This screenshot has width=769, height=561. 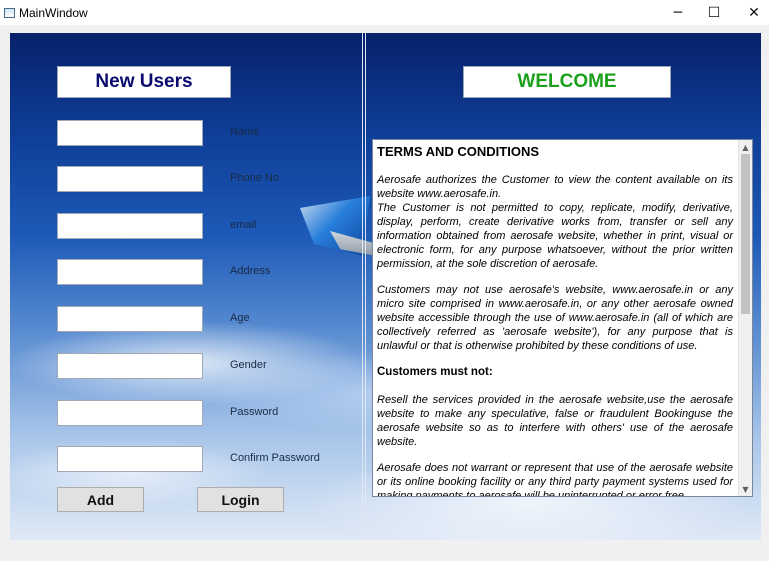 What do you see at coordinates (435, 372) in the screenshot?
I see `terms-subheading: Customers must not:` at bounding box center [435, 372].